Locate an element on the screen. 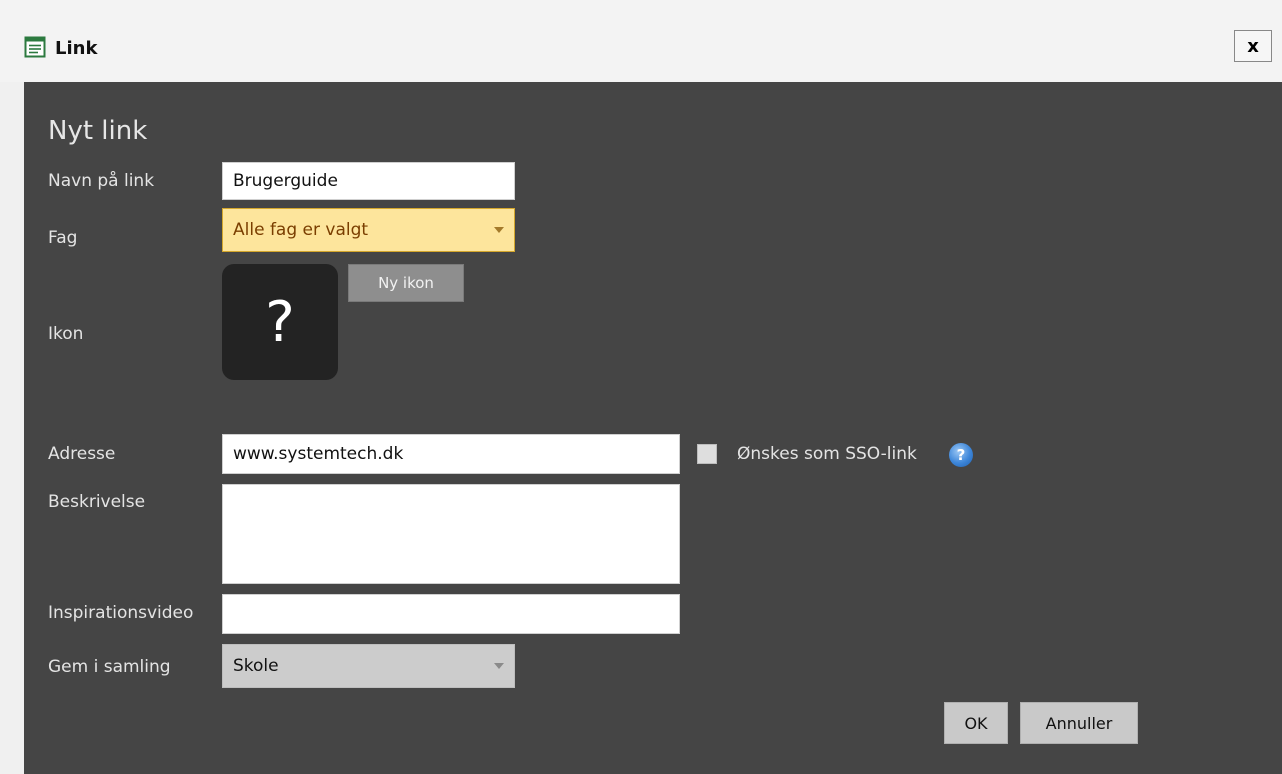 The image size is (1282, 774). question-mark-icon: ? is located at coordinates (280, 322).